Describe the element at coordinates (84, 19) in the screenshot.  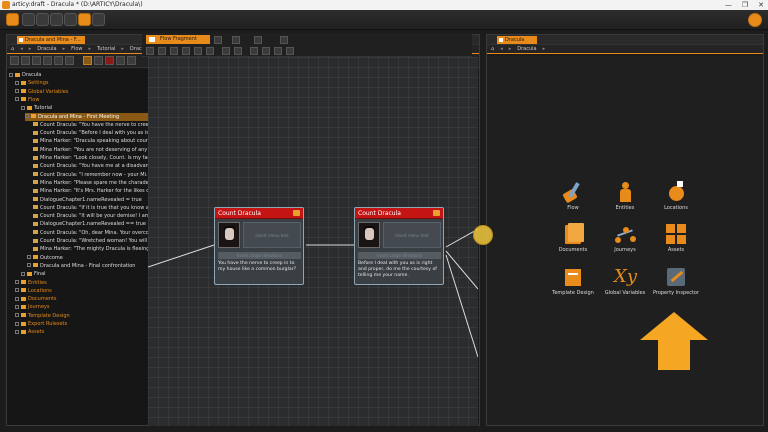
I see `layout-icon` at that location.